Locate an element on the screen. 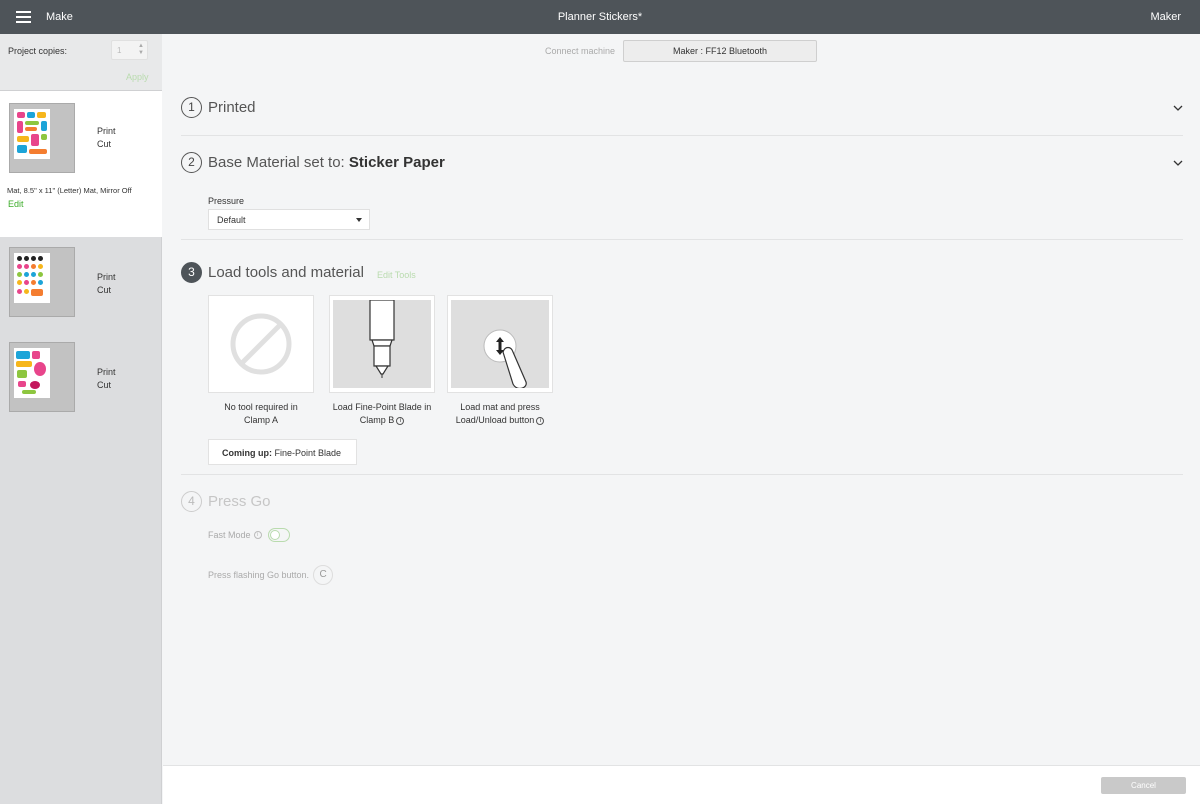 The image size is (1200, 804). footer: Cancel is located at coordinates (681, 784).